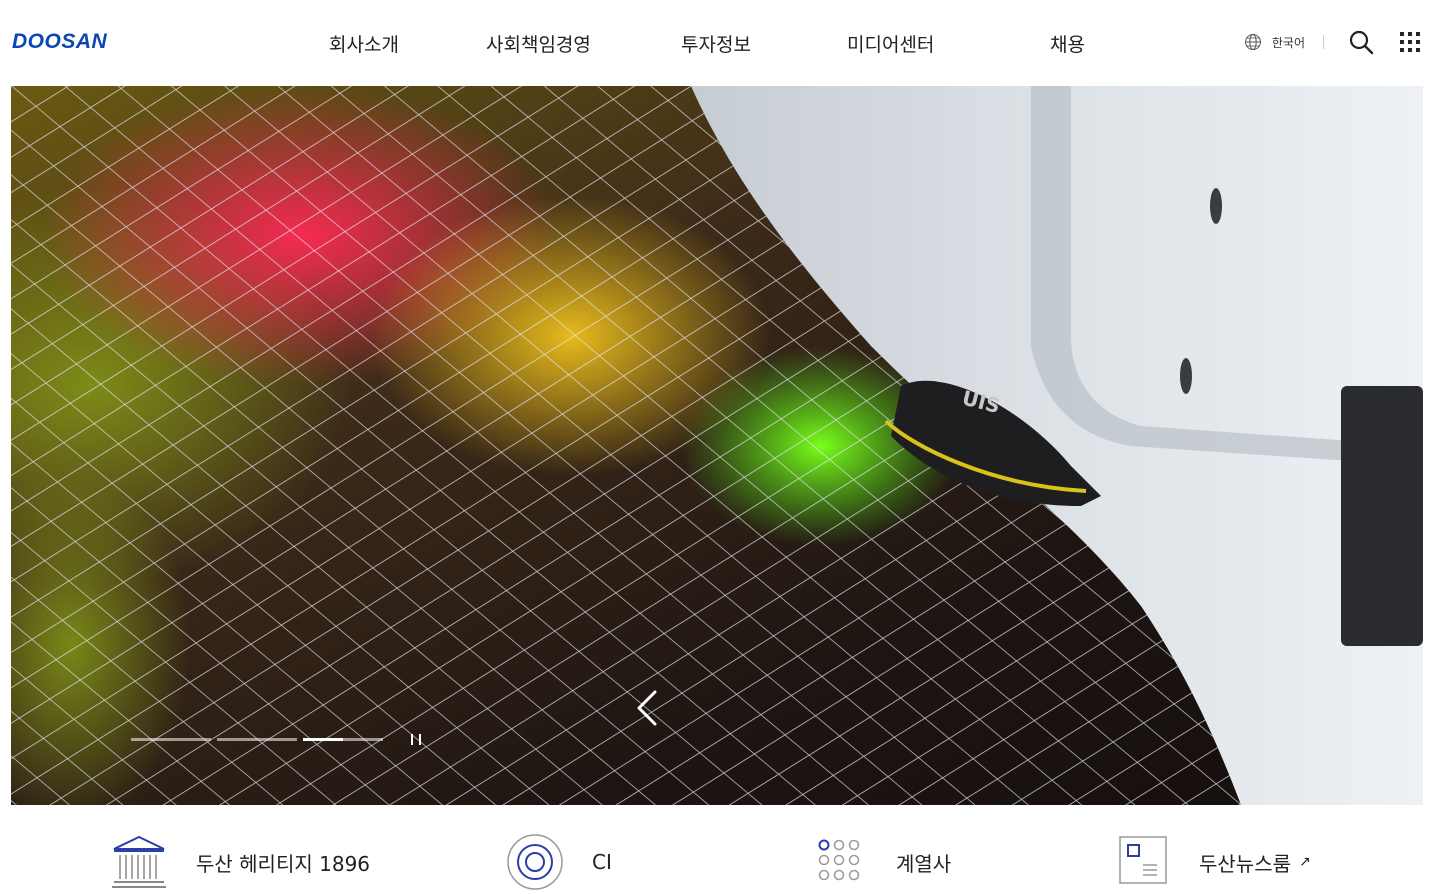 This screenshot has width=1434, height=894. Describe the element at coordinates (1067, 43) in the screenshot. I see `nav-careers: 채용` at that location.